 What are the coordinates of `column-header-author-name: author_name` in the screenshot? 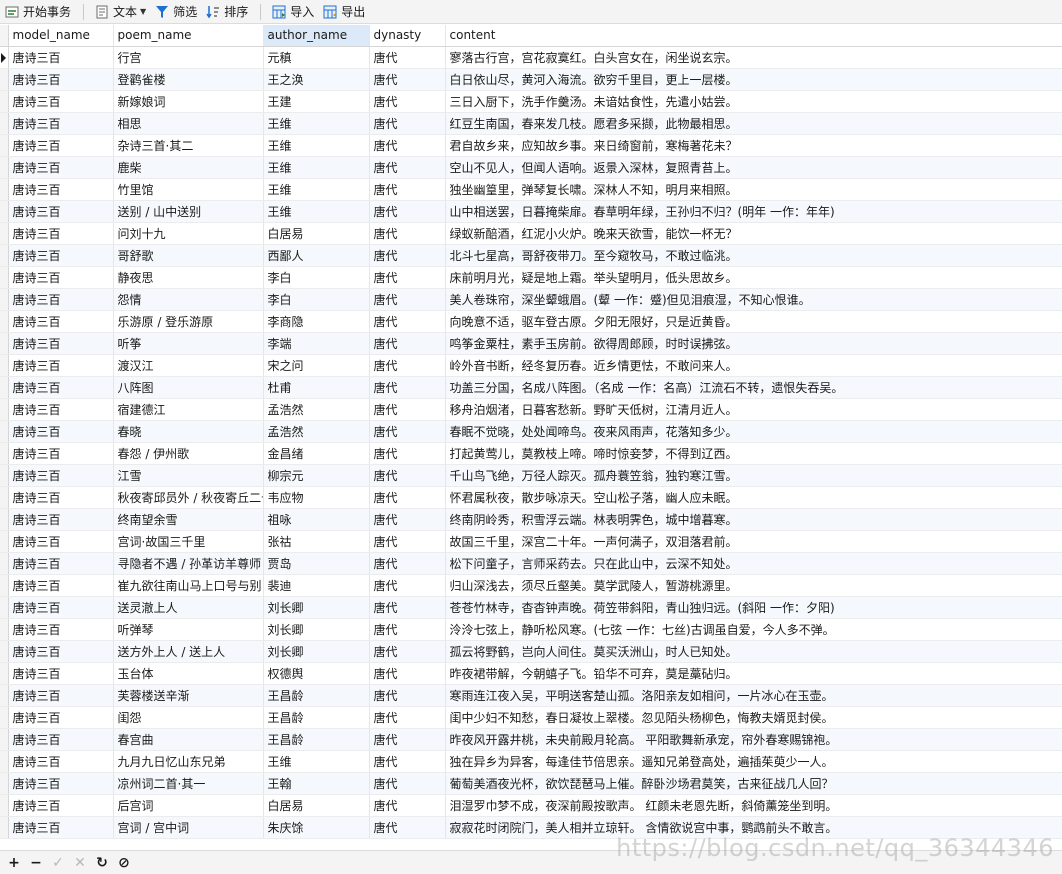 It's located at (316, 36).